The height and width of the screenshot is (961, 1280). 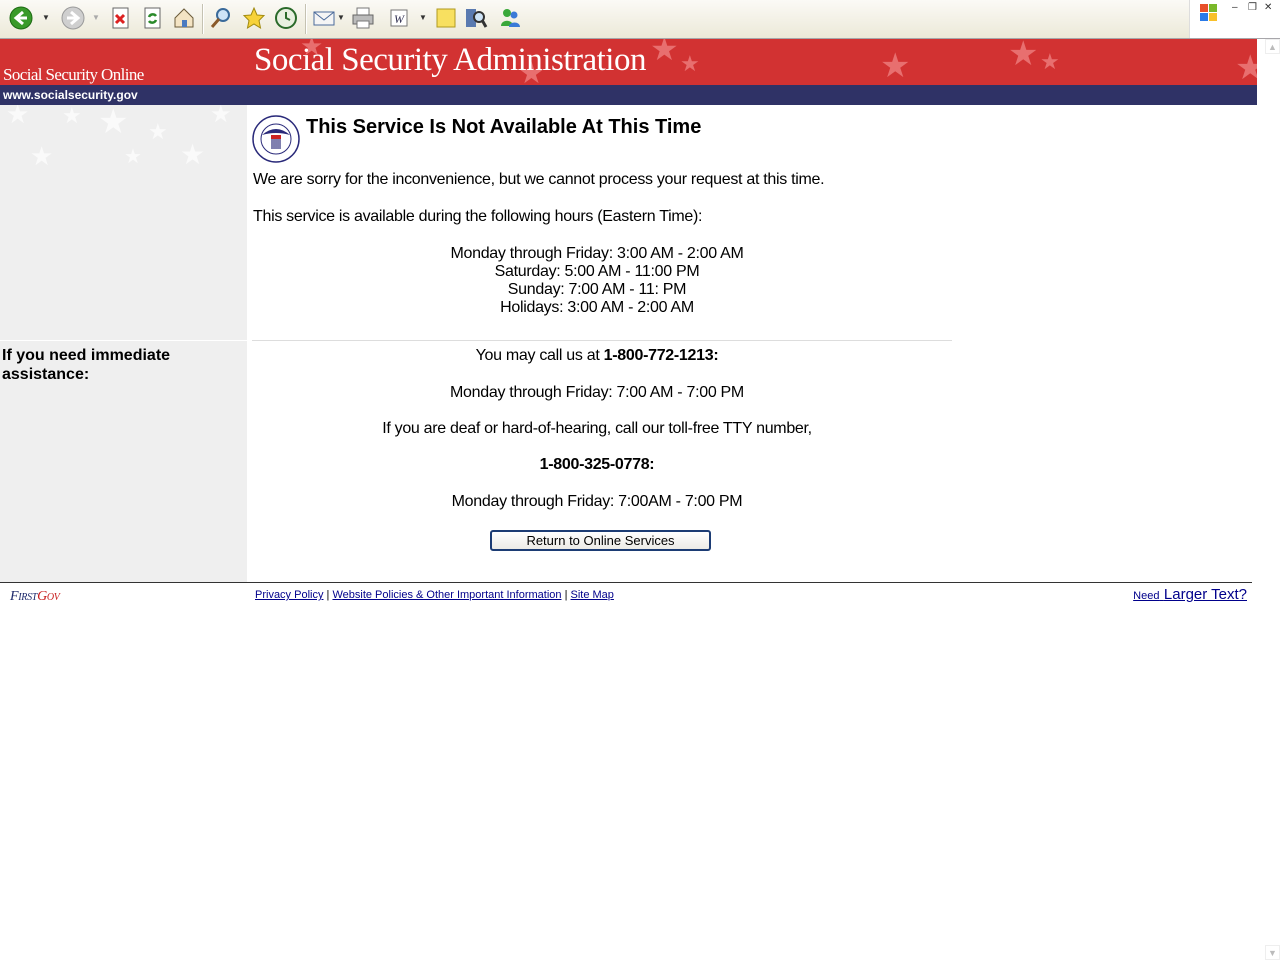 I want to click on tty-hours: Monday through Friday: 7:00AM - 7:00 PM, so click(x=597, y=501).